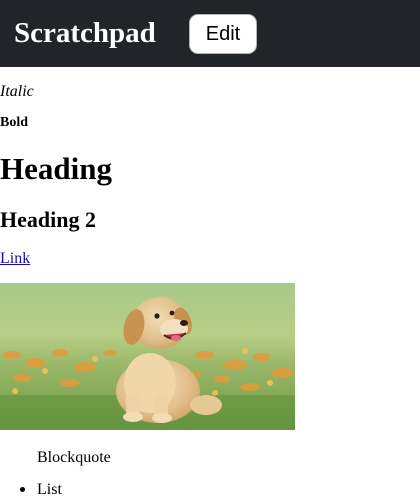 The height and width of the screenshot is (500, 420). Describe the element at coordinates (223, 34) in the screenshot. I see `edit-button: Edit` at that location.